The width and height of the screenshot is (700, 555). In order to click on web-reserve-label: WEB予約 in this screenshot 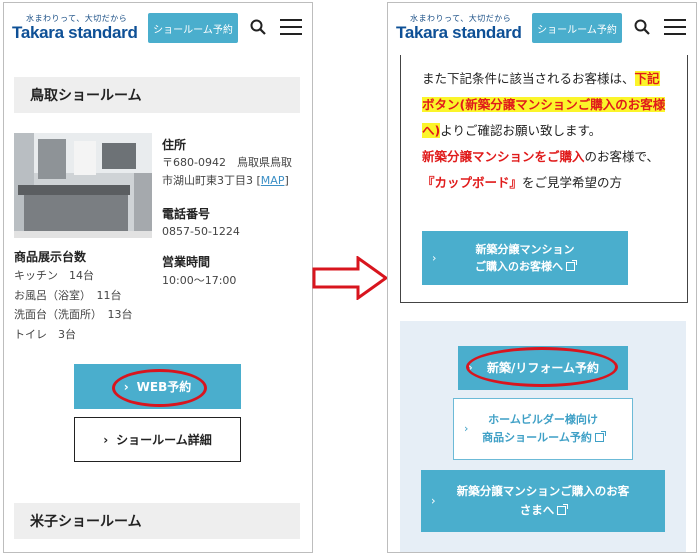, I will do `click(164, 387)`.